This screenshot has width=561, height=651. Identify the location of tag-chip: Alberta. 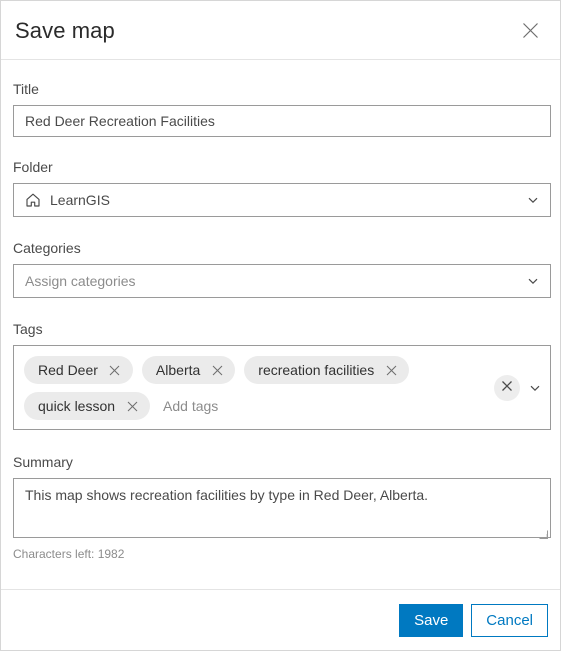
(188, 370).